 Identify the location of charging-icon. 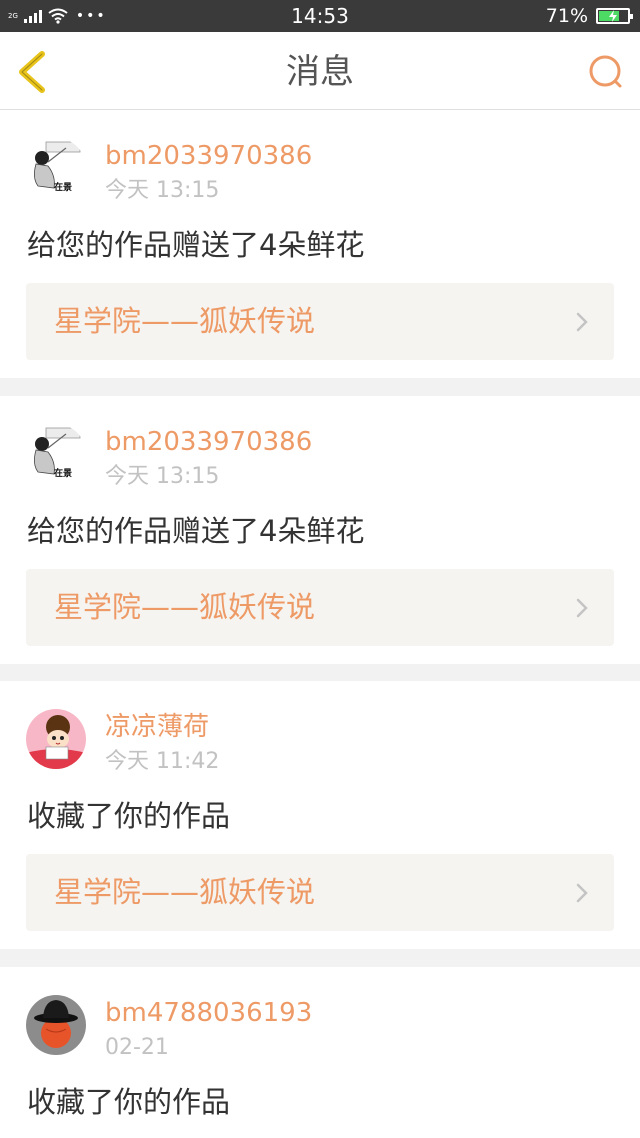
(613, 16).